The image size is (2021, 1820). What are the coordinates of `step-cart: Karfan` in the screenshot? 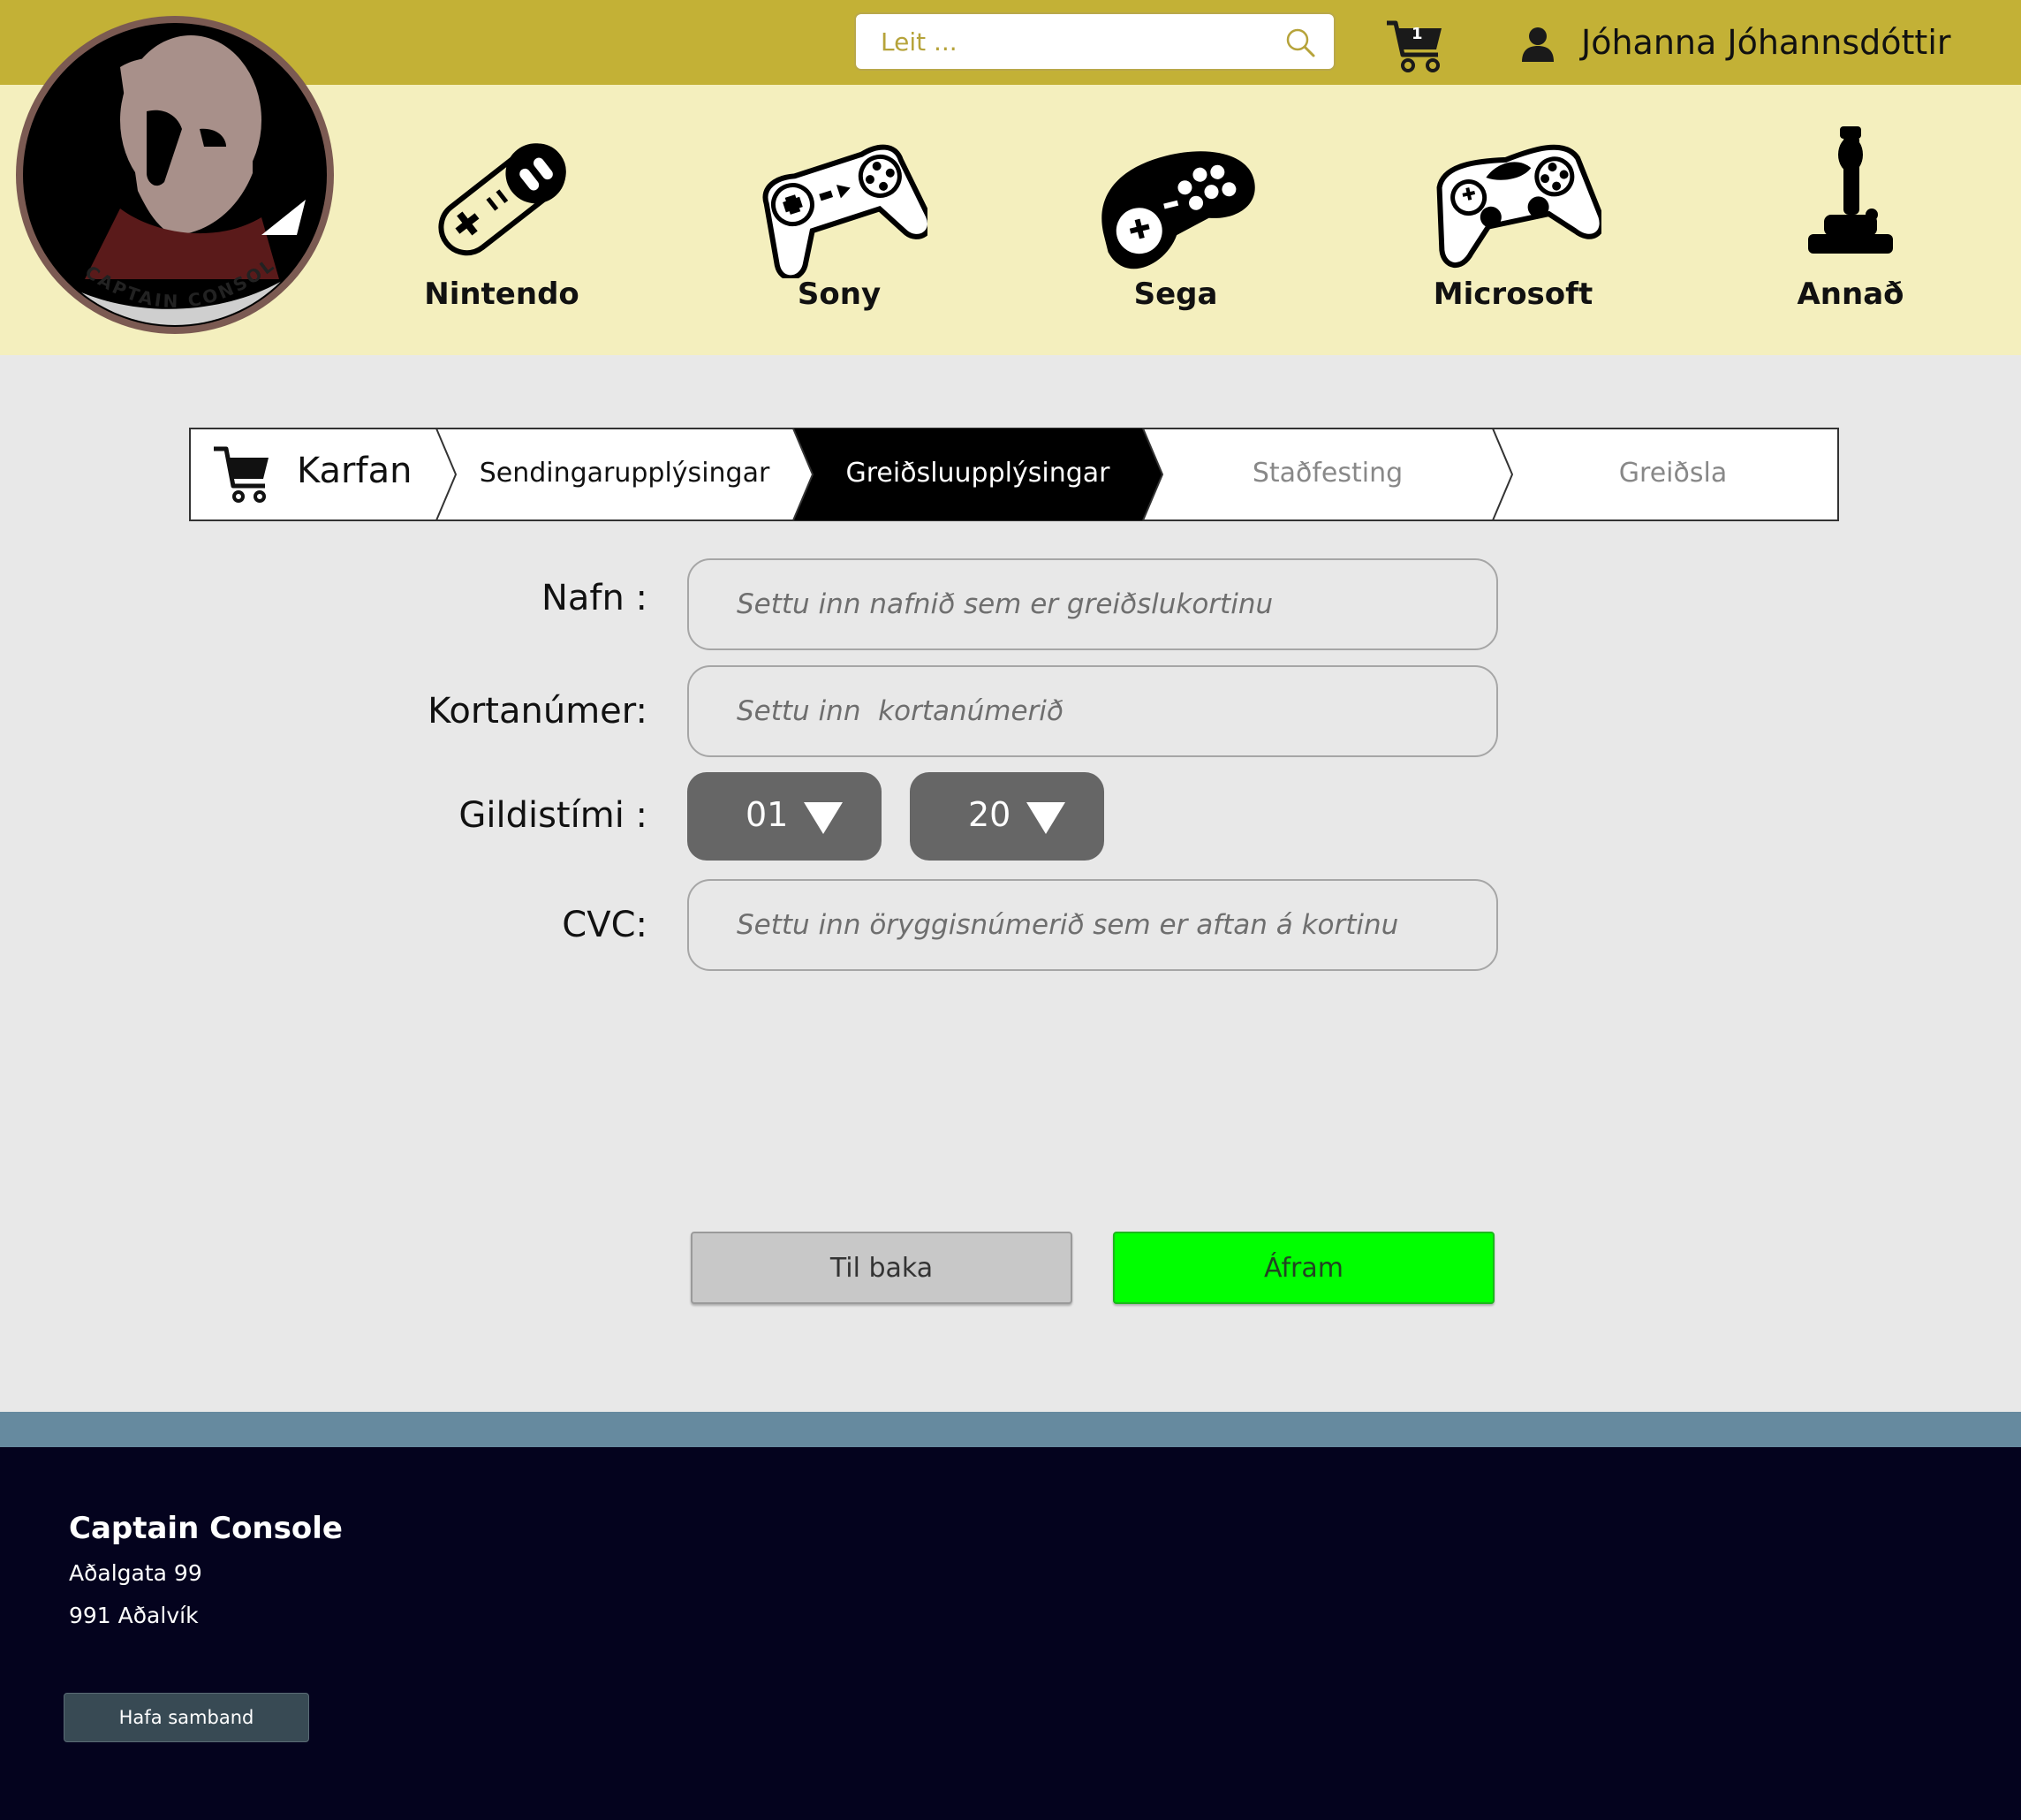 It's located at (355, 471).